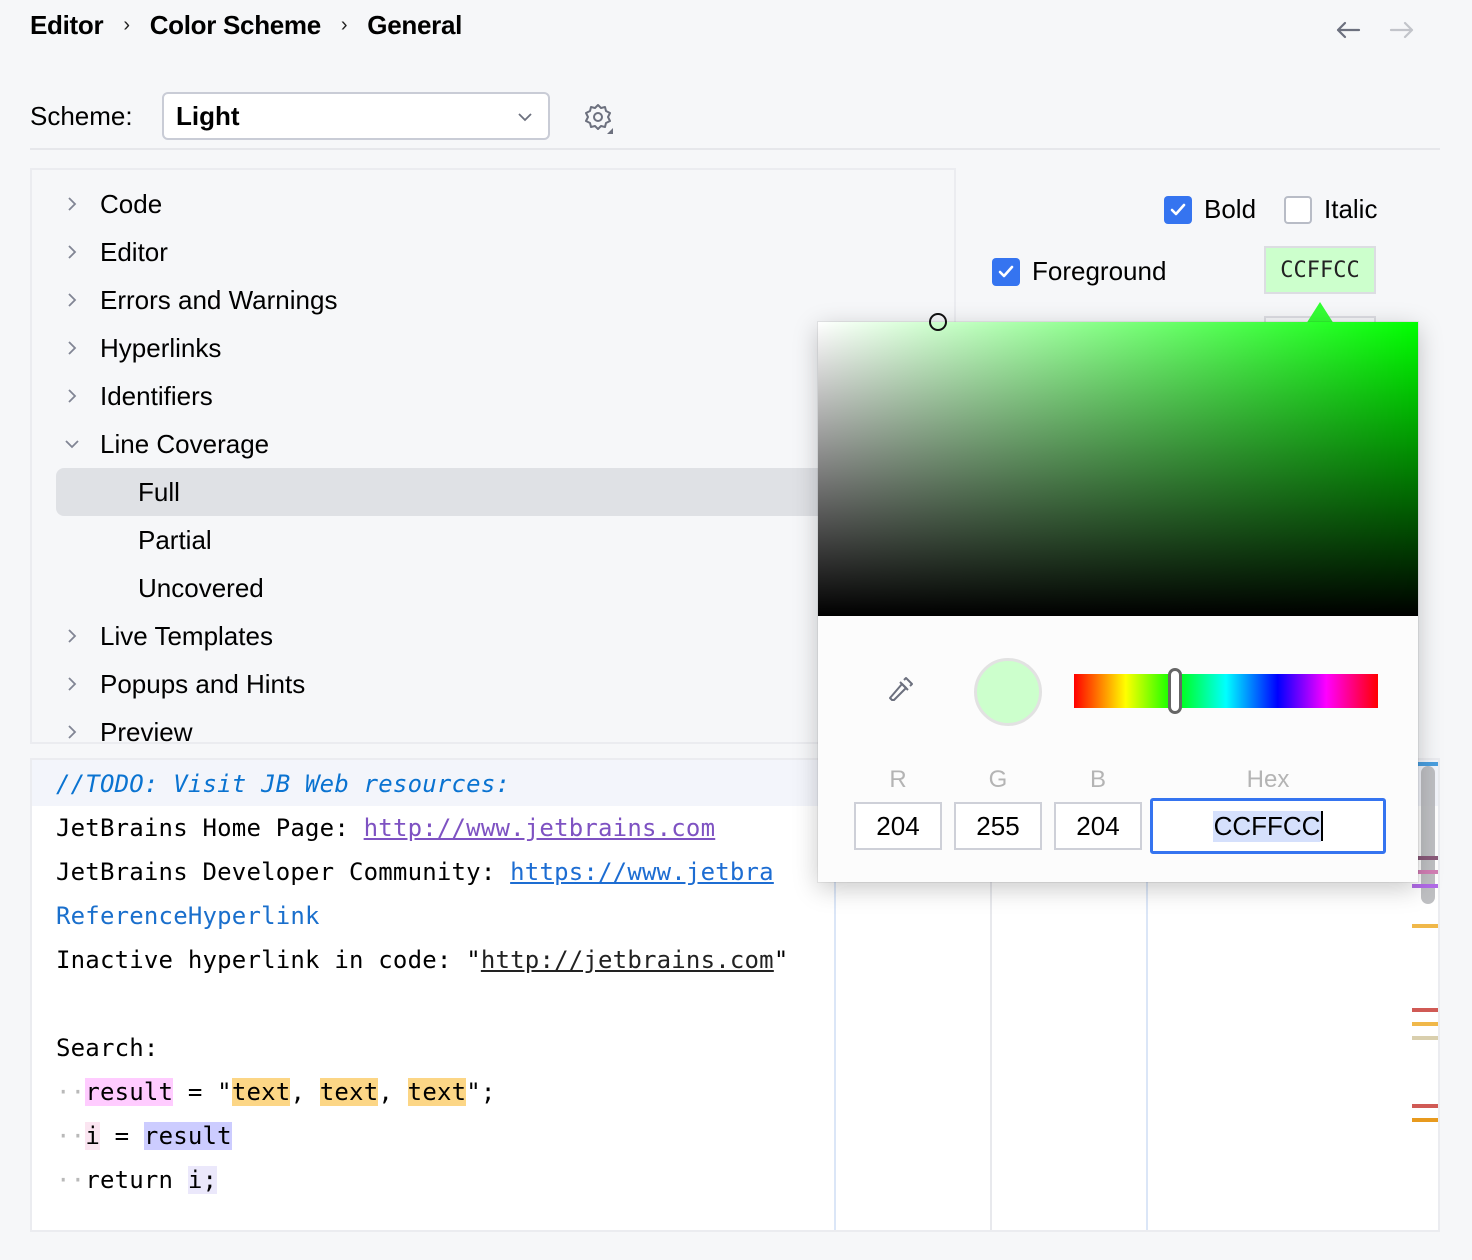 The height and width of the screenshot is (1260, 1472). Describe the element at coordinates (137, 1180) in the screenshot. I see `code-line-search-3: ··return i;` at that location.